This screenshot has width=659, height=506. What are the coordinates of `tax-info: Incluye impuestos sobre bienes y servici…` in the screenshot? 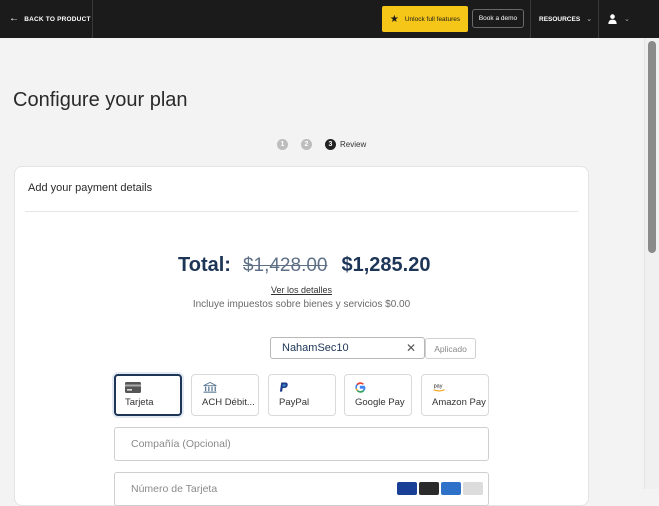 It's located at (301, 304).